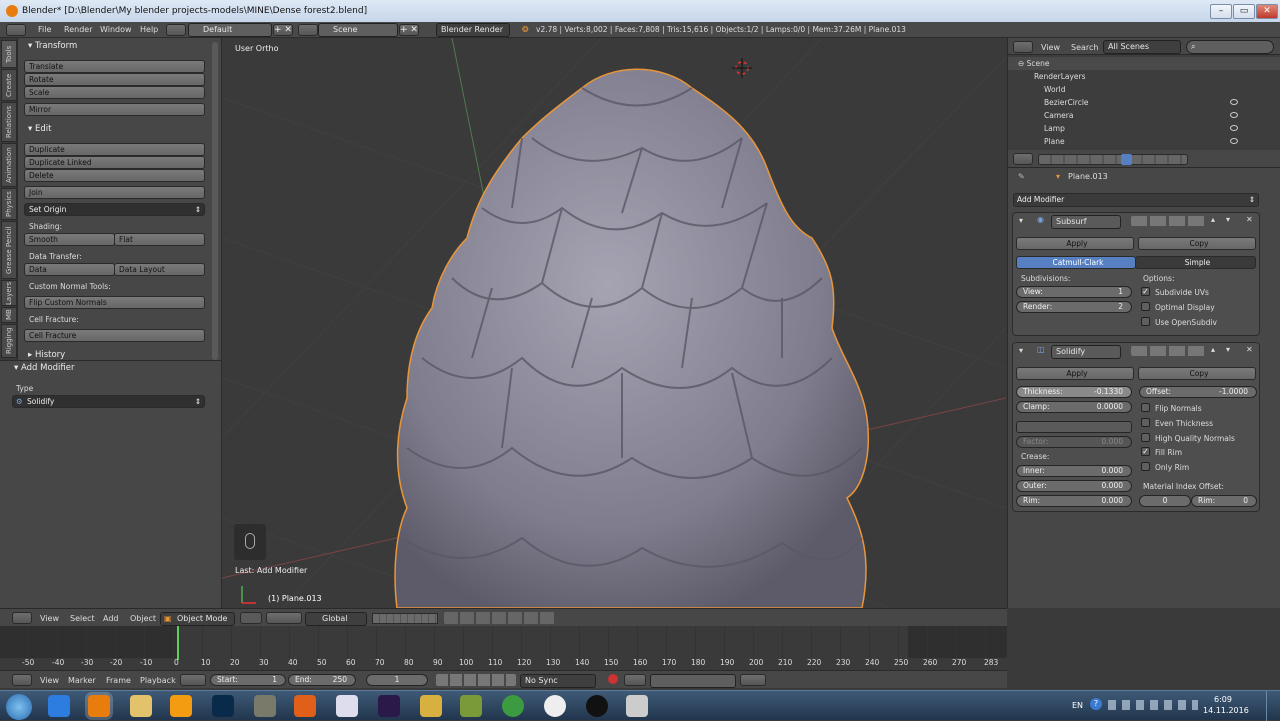 The width and height of the screenshot is (1280, 721). Describe the element at coordinates (19, 707) in the screenshot. I see `start-button` at that location.